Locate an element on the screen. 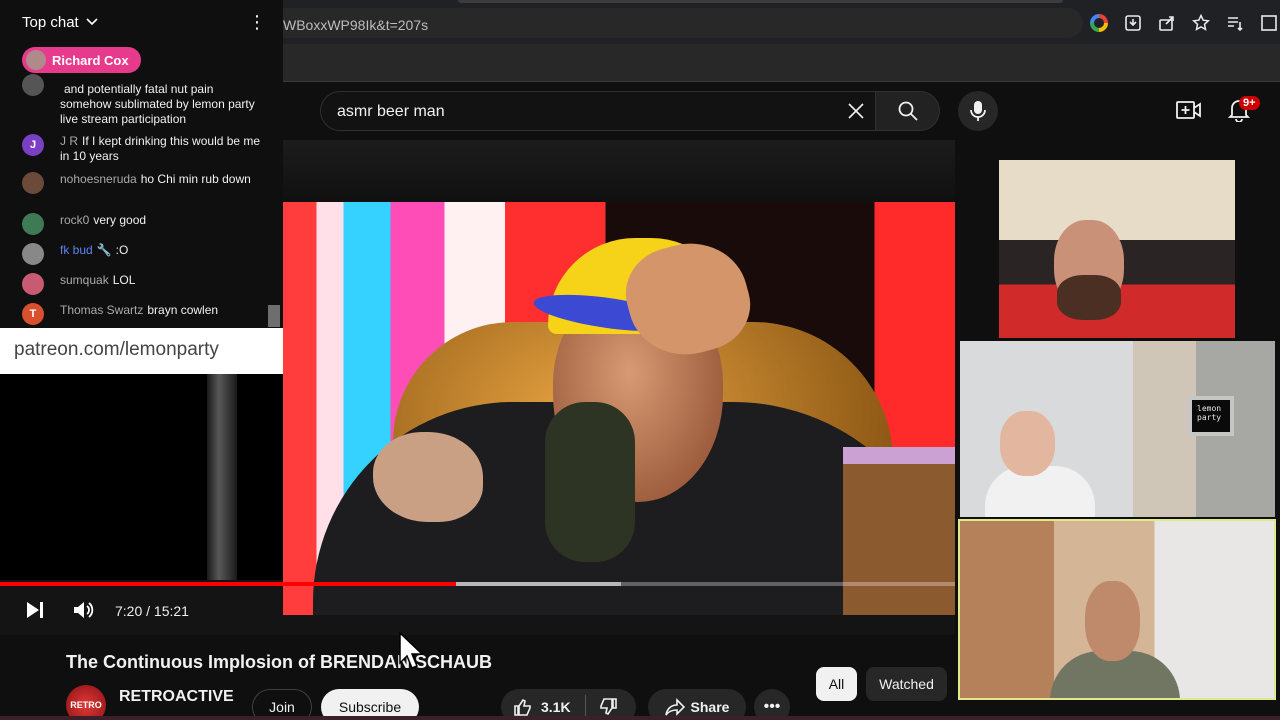 Image resolution: width=1280 pixels, height=720 pixels. chat-author: Thomas Swartz is located at coordinates (101, 310).